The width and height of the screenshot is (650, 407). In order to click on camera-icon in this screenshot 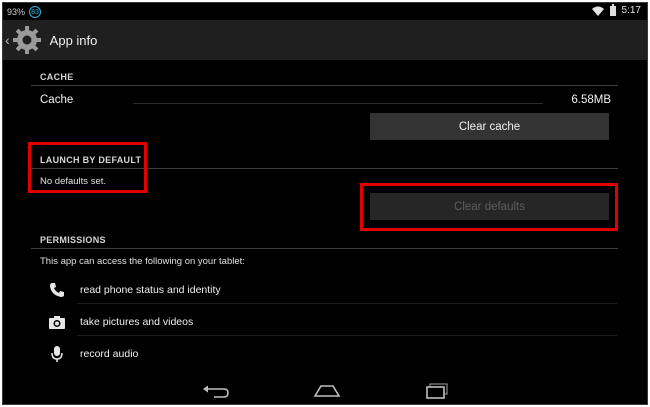, I will do `click(57, 322)`.